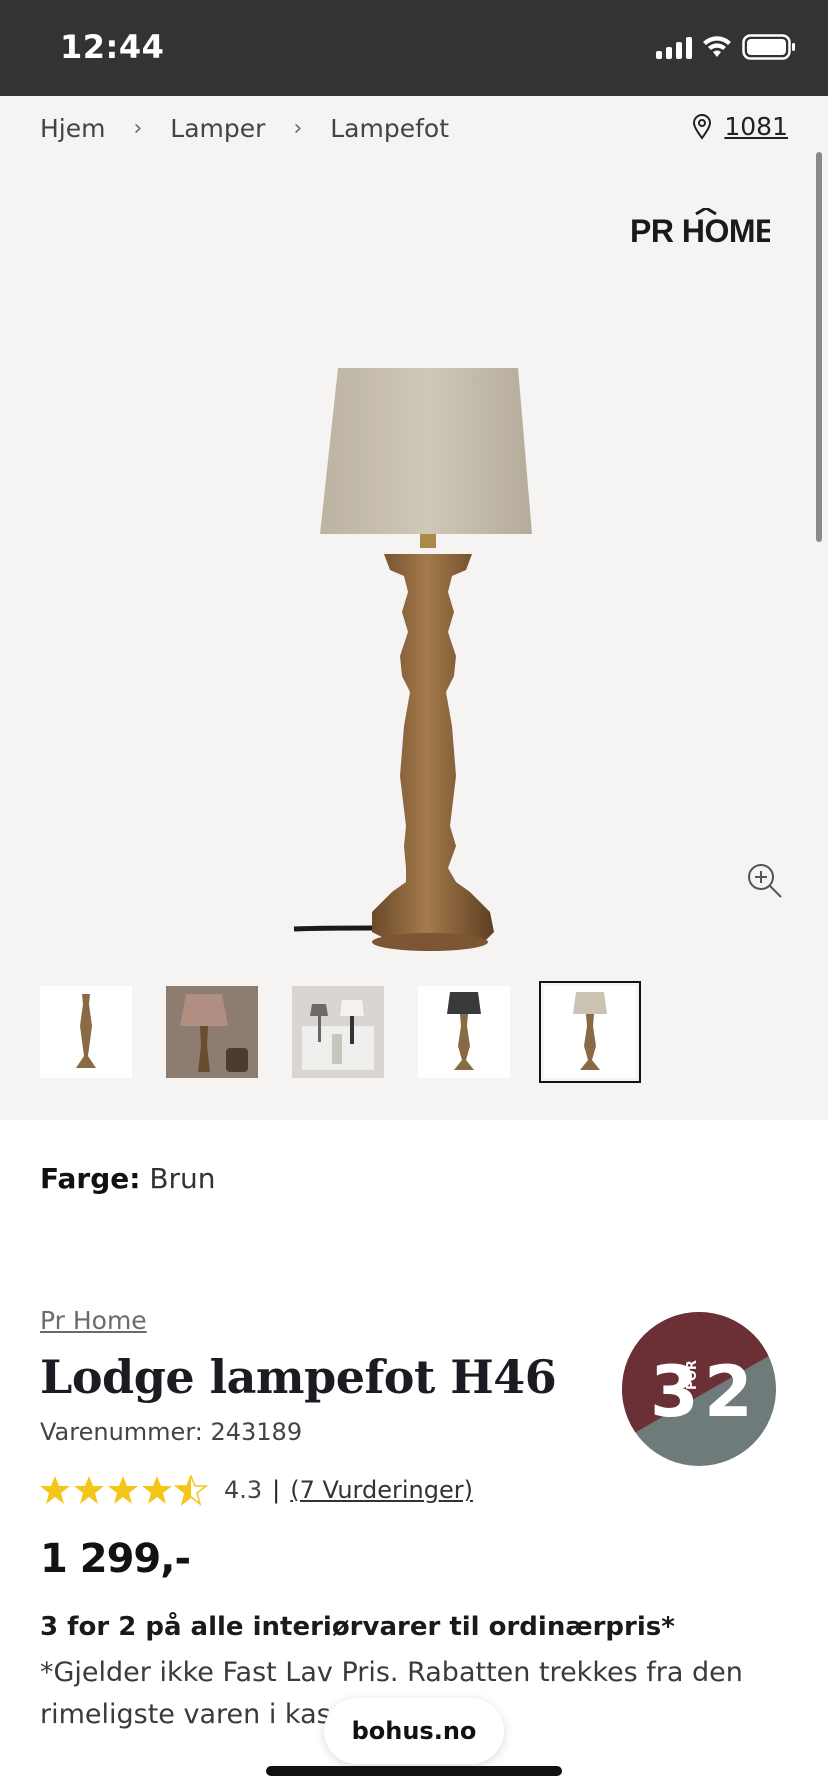 The image size is (828, 1792). What do you see at coordinates (182, 1178) in the screenshot?
I see `color-value: Brun` at bounding box center [182, 1178].